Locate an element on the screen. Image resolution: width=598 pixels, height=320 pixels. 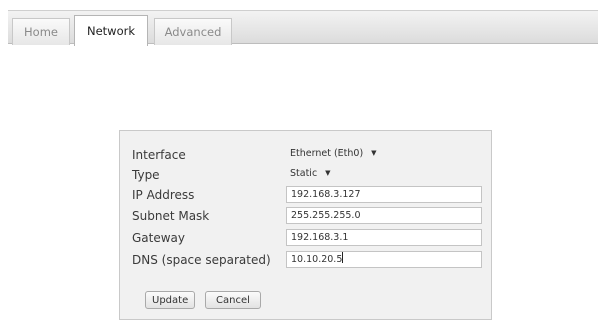
dns-label: DNS (space separated) is located at coordinates (201, 260).